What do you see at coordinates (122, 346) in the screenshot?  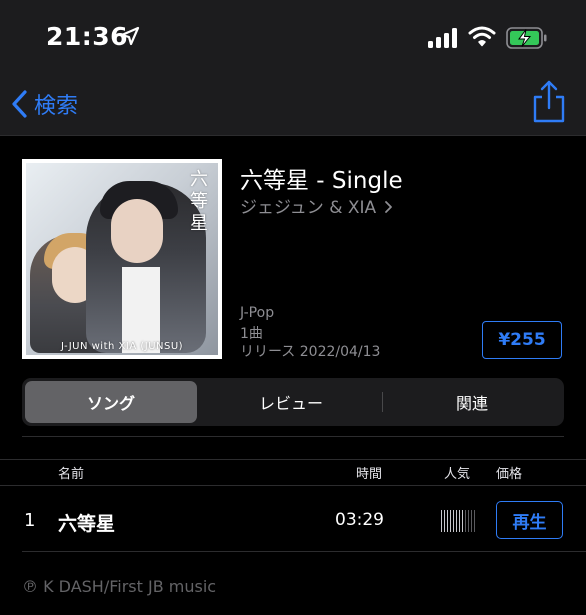 I see `artwork-credit: J-JUN with XIA (JUNSU)` at bounding box center [122, 346].